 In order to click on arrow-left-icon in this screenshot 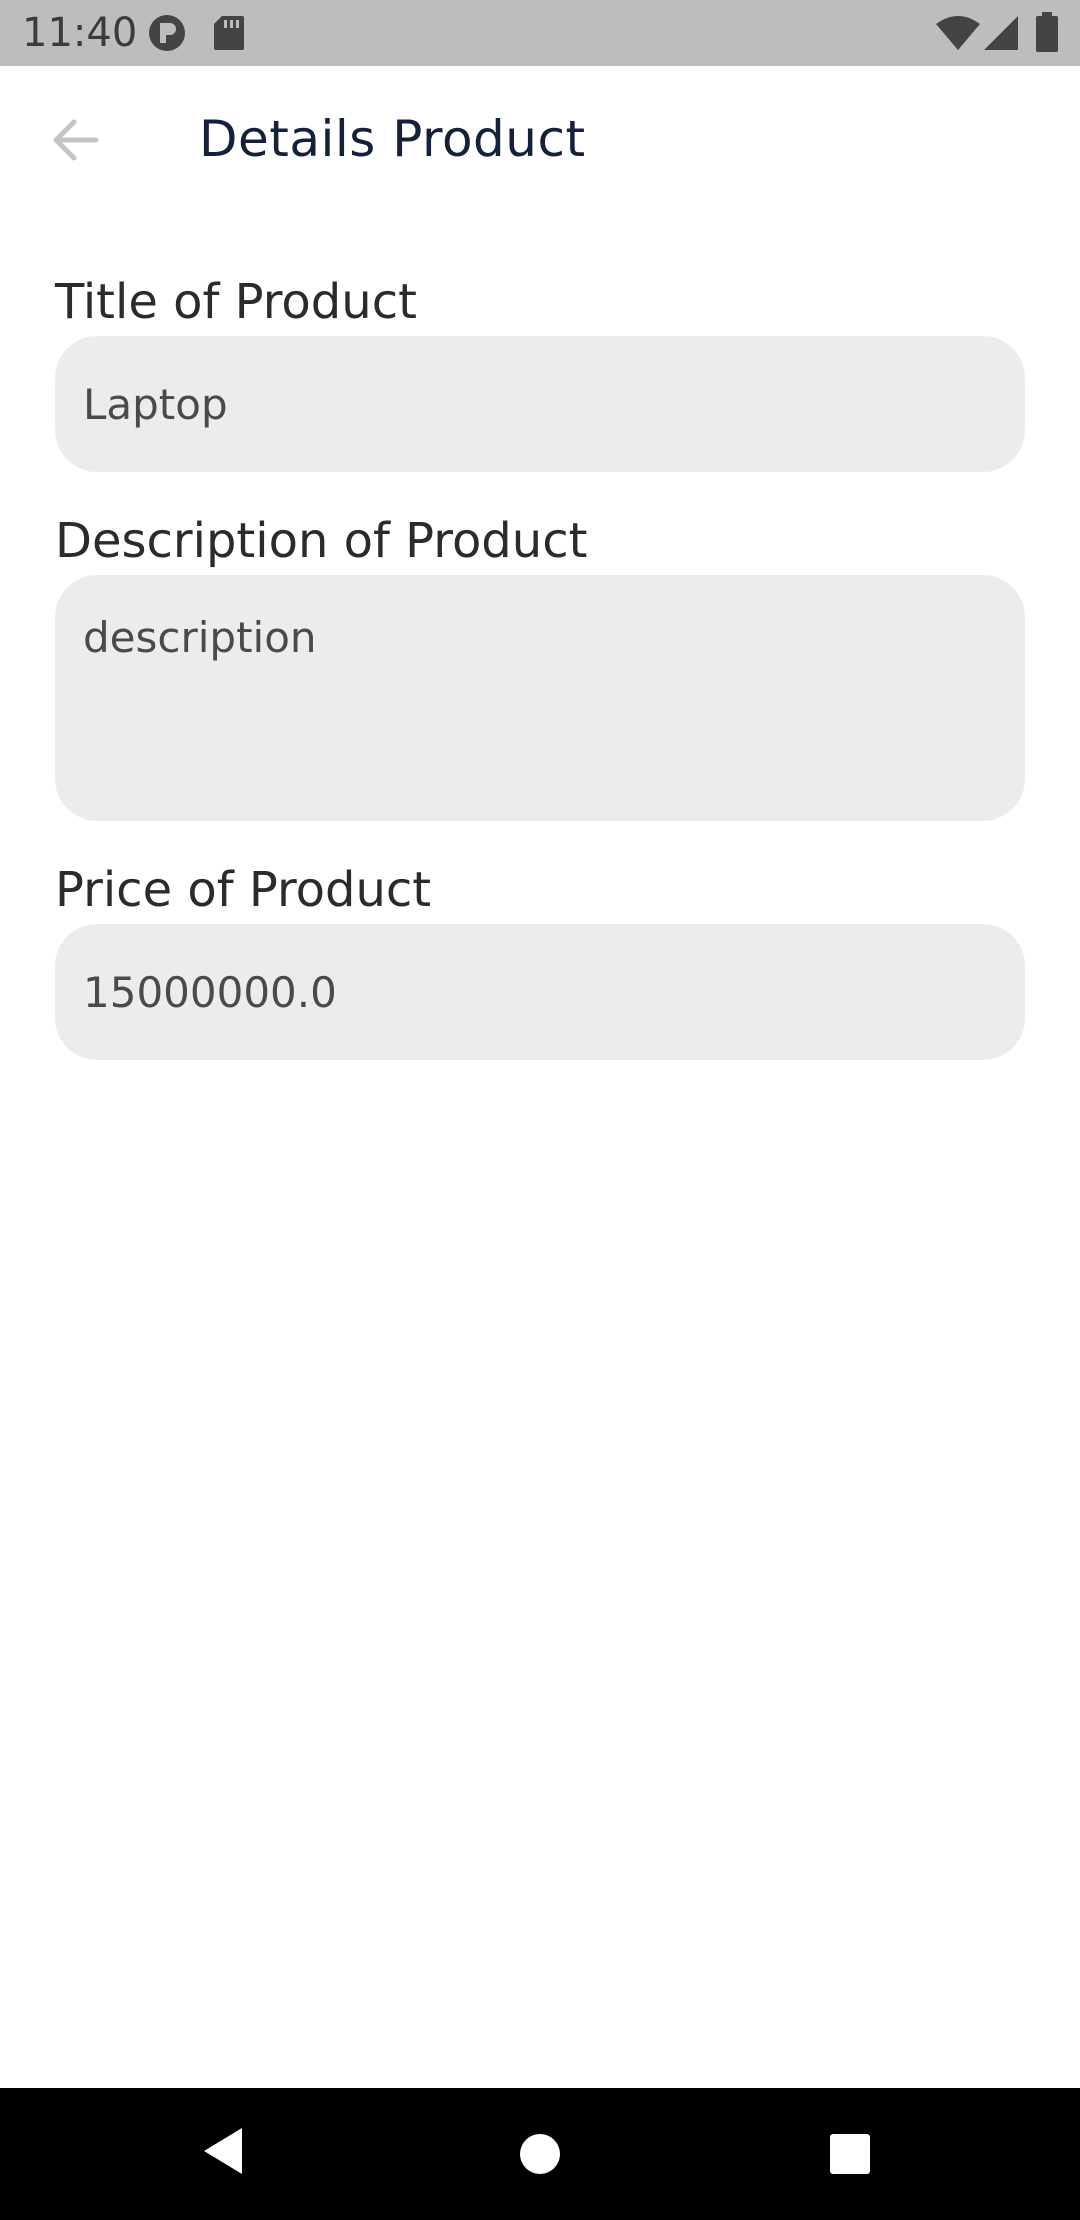, I will do `click(76, 142)`.